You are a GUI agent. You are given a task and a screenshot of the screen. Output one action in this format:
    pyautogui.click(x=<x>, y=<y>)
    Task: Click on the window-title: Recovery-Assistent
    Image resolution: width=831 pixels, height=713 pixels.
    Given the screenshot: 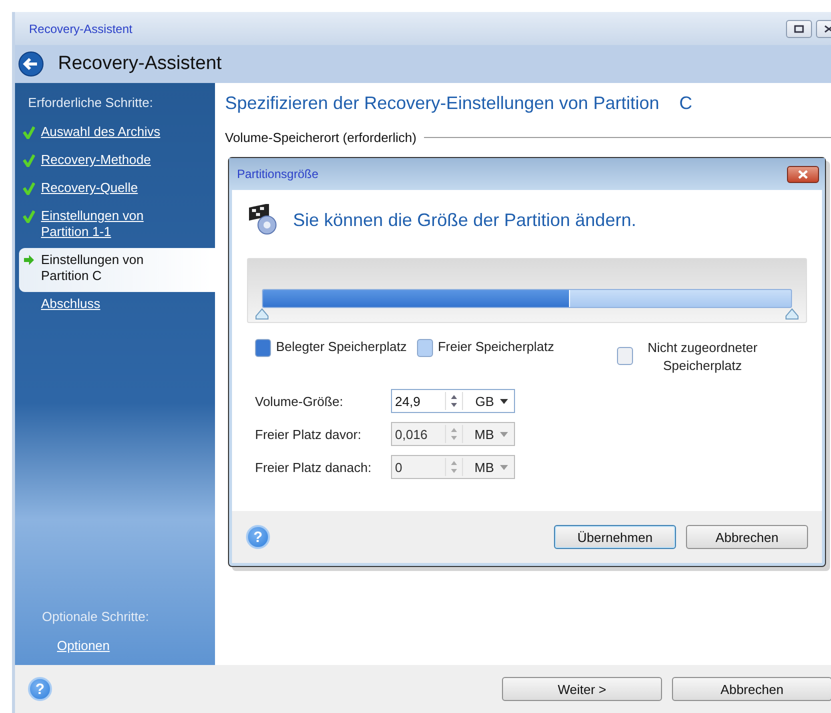 What is the action you would take?
    pyautogui.click(x=80, y=29)
    